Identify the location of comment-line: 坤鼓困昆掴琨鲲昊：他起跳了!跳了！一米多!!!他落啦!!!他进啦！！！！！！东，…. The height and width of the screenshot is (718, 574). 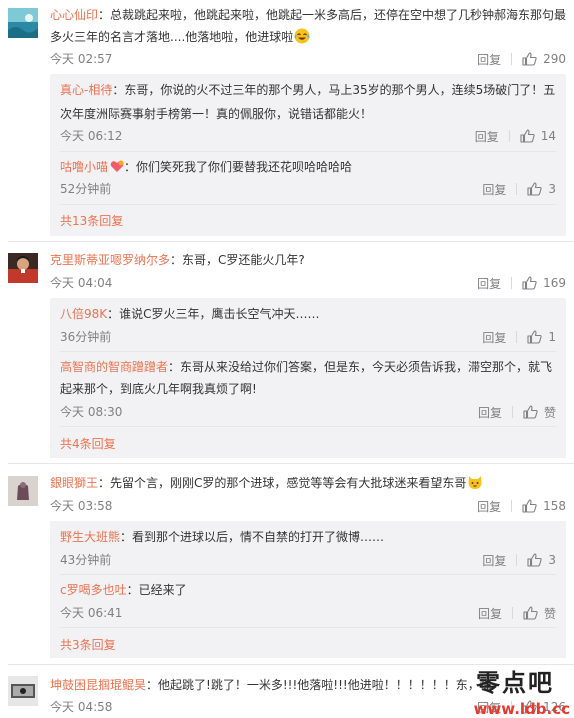
(271, 685).